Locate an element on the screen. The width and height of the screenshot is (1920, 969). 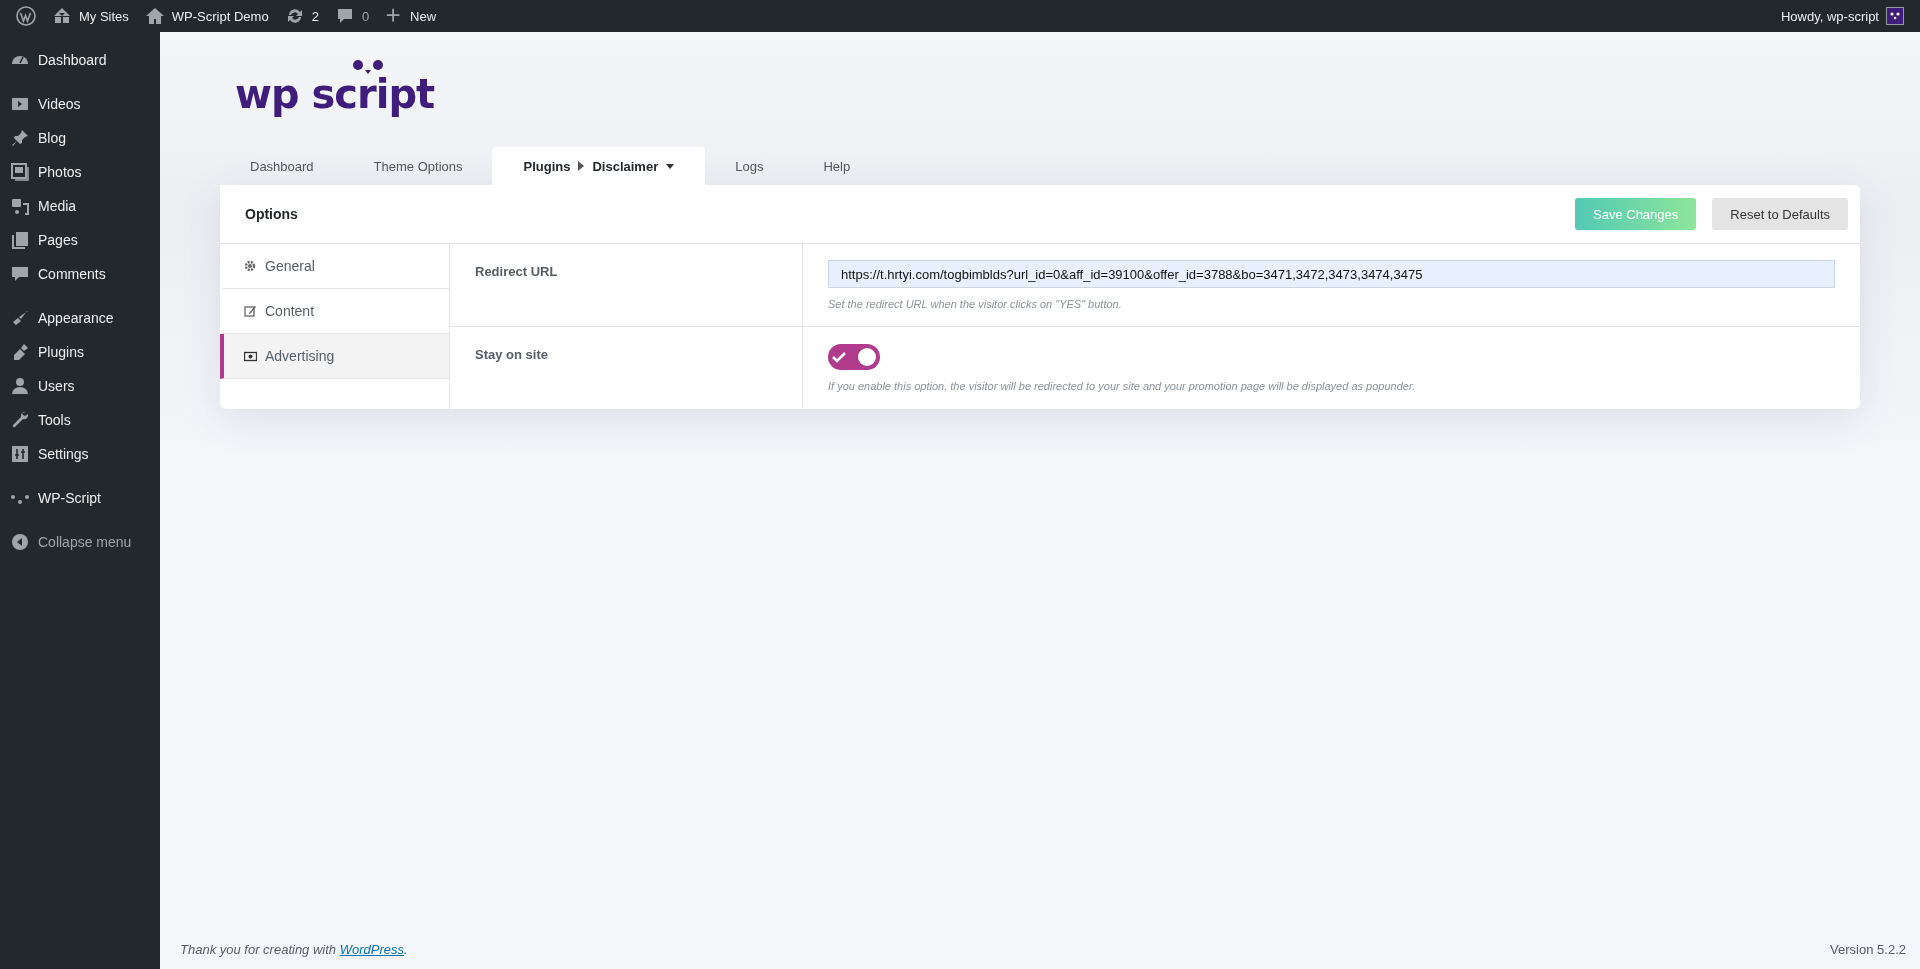
sidebar-item: Videos is located at coordinates (80, 104).